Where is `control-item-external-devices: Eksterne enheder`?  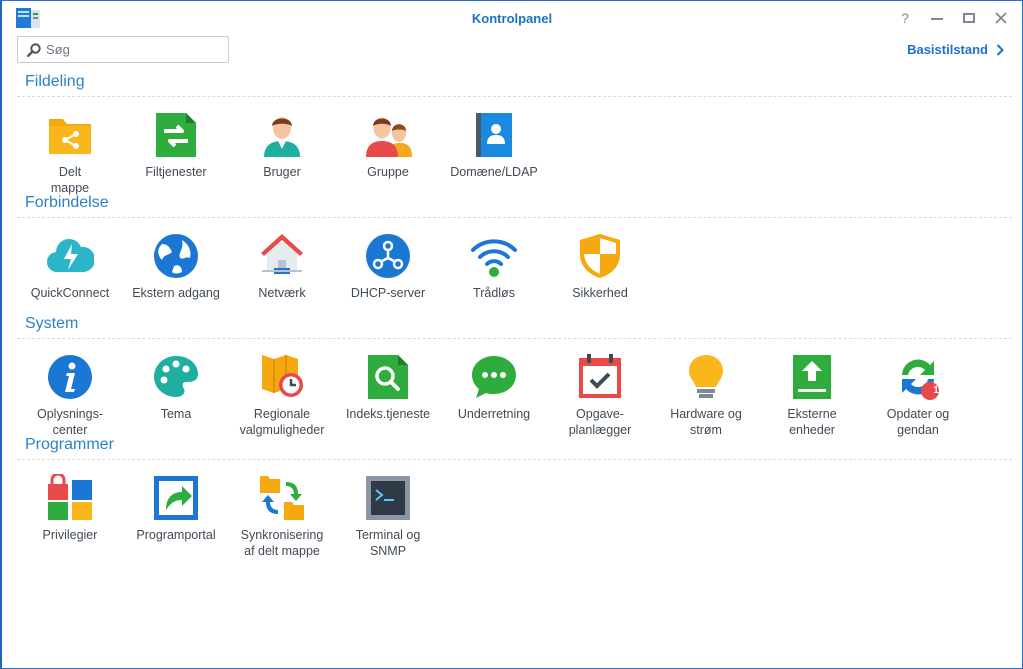 control-item-external-devices: Eksterne enheder is located at coordinates (812, 395).